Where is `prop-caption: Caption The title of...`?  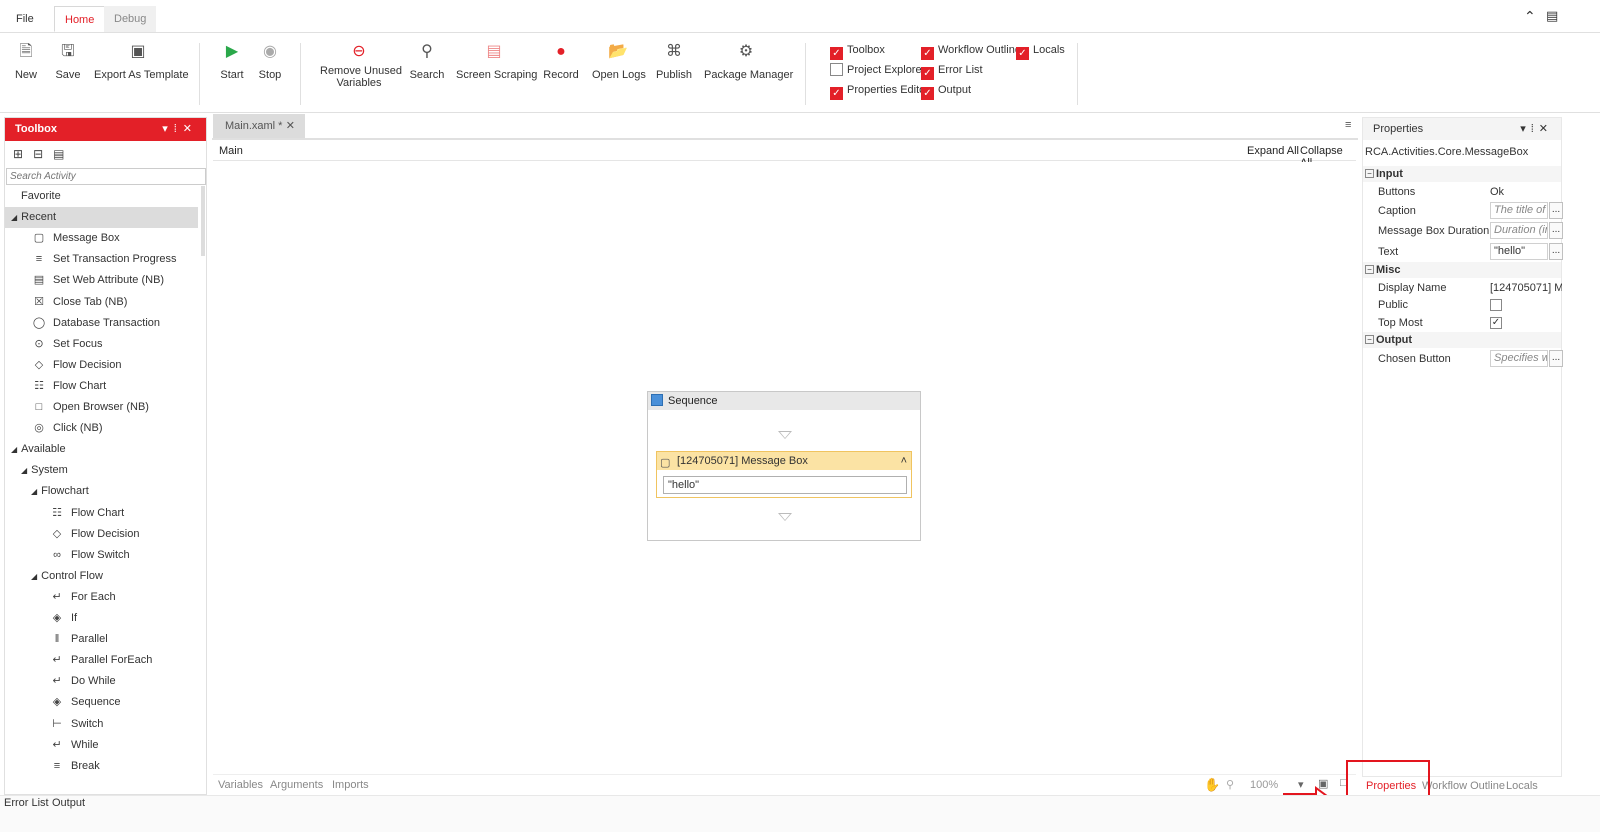
prop-caption: Caption The title of... is located at coordinates (1463, 211).